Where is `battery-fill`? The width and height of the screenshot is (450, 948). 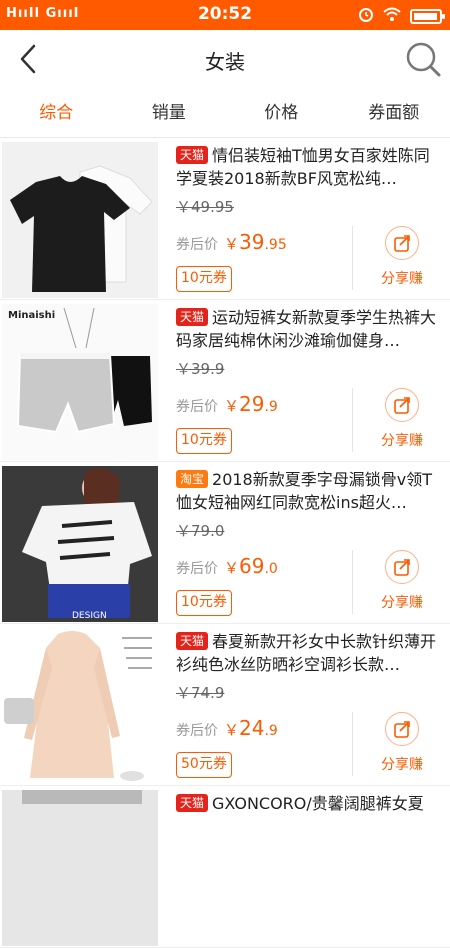 battery-fill is located at coordinates (425, 16).